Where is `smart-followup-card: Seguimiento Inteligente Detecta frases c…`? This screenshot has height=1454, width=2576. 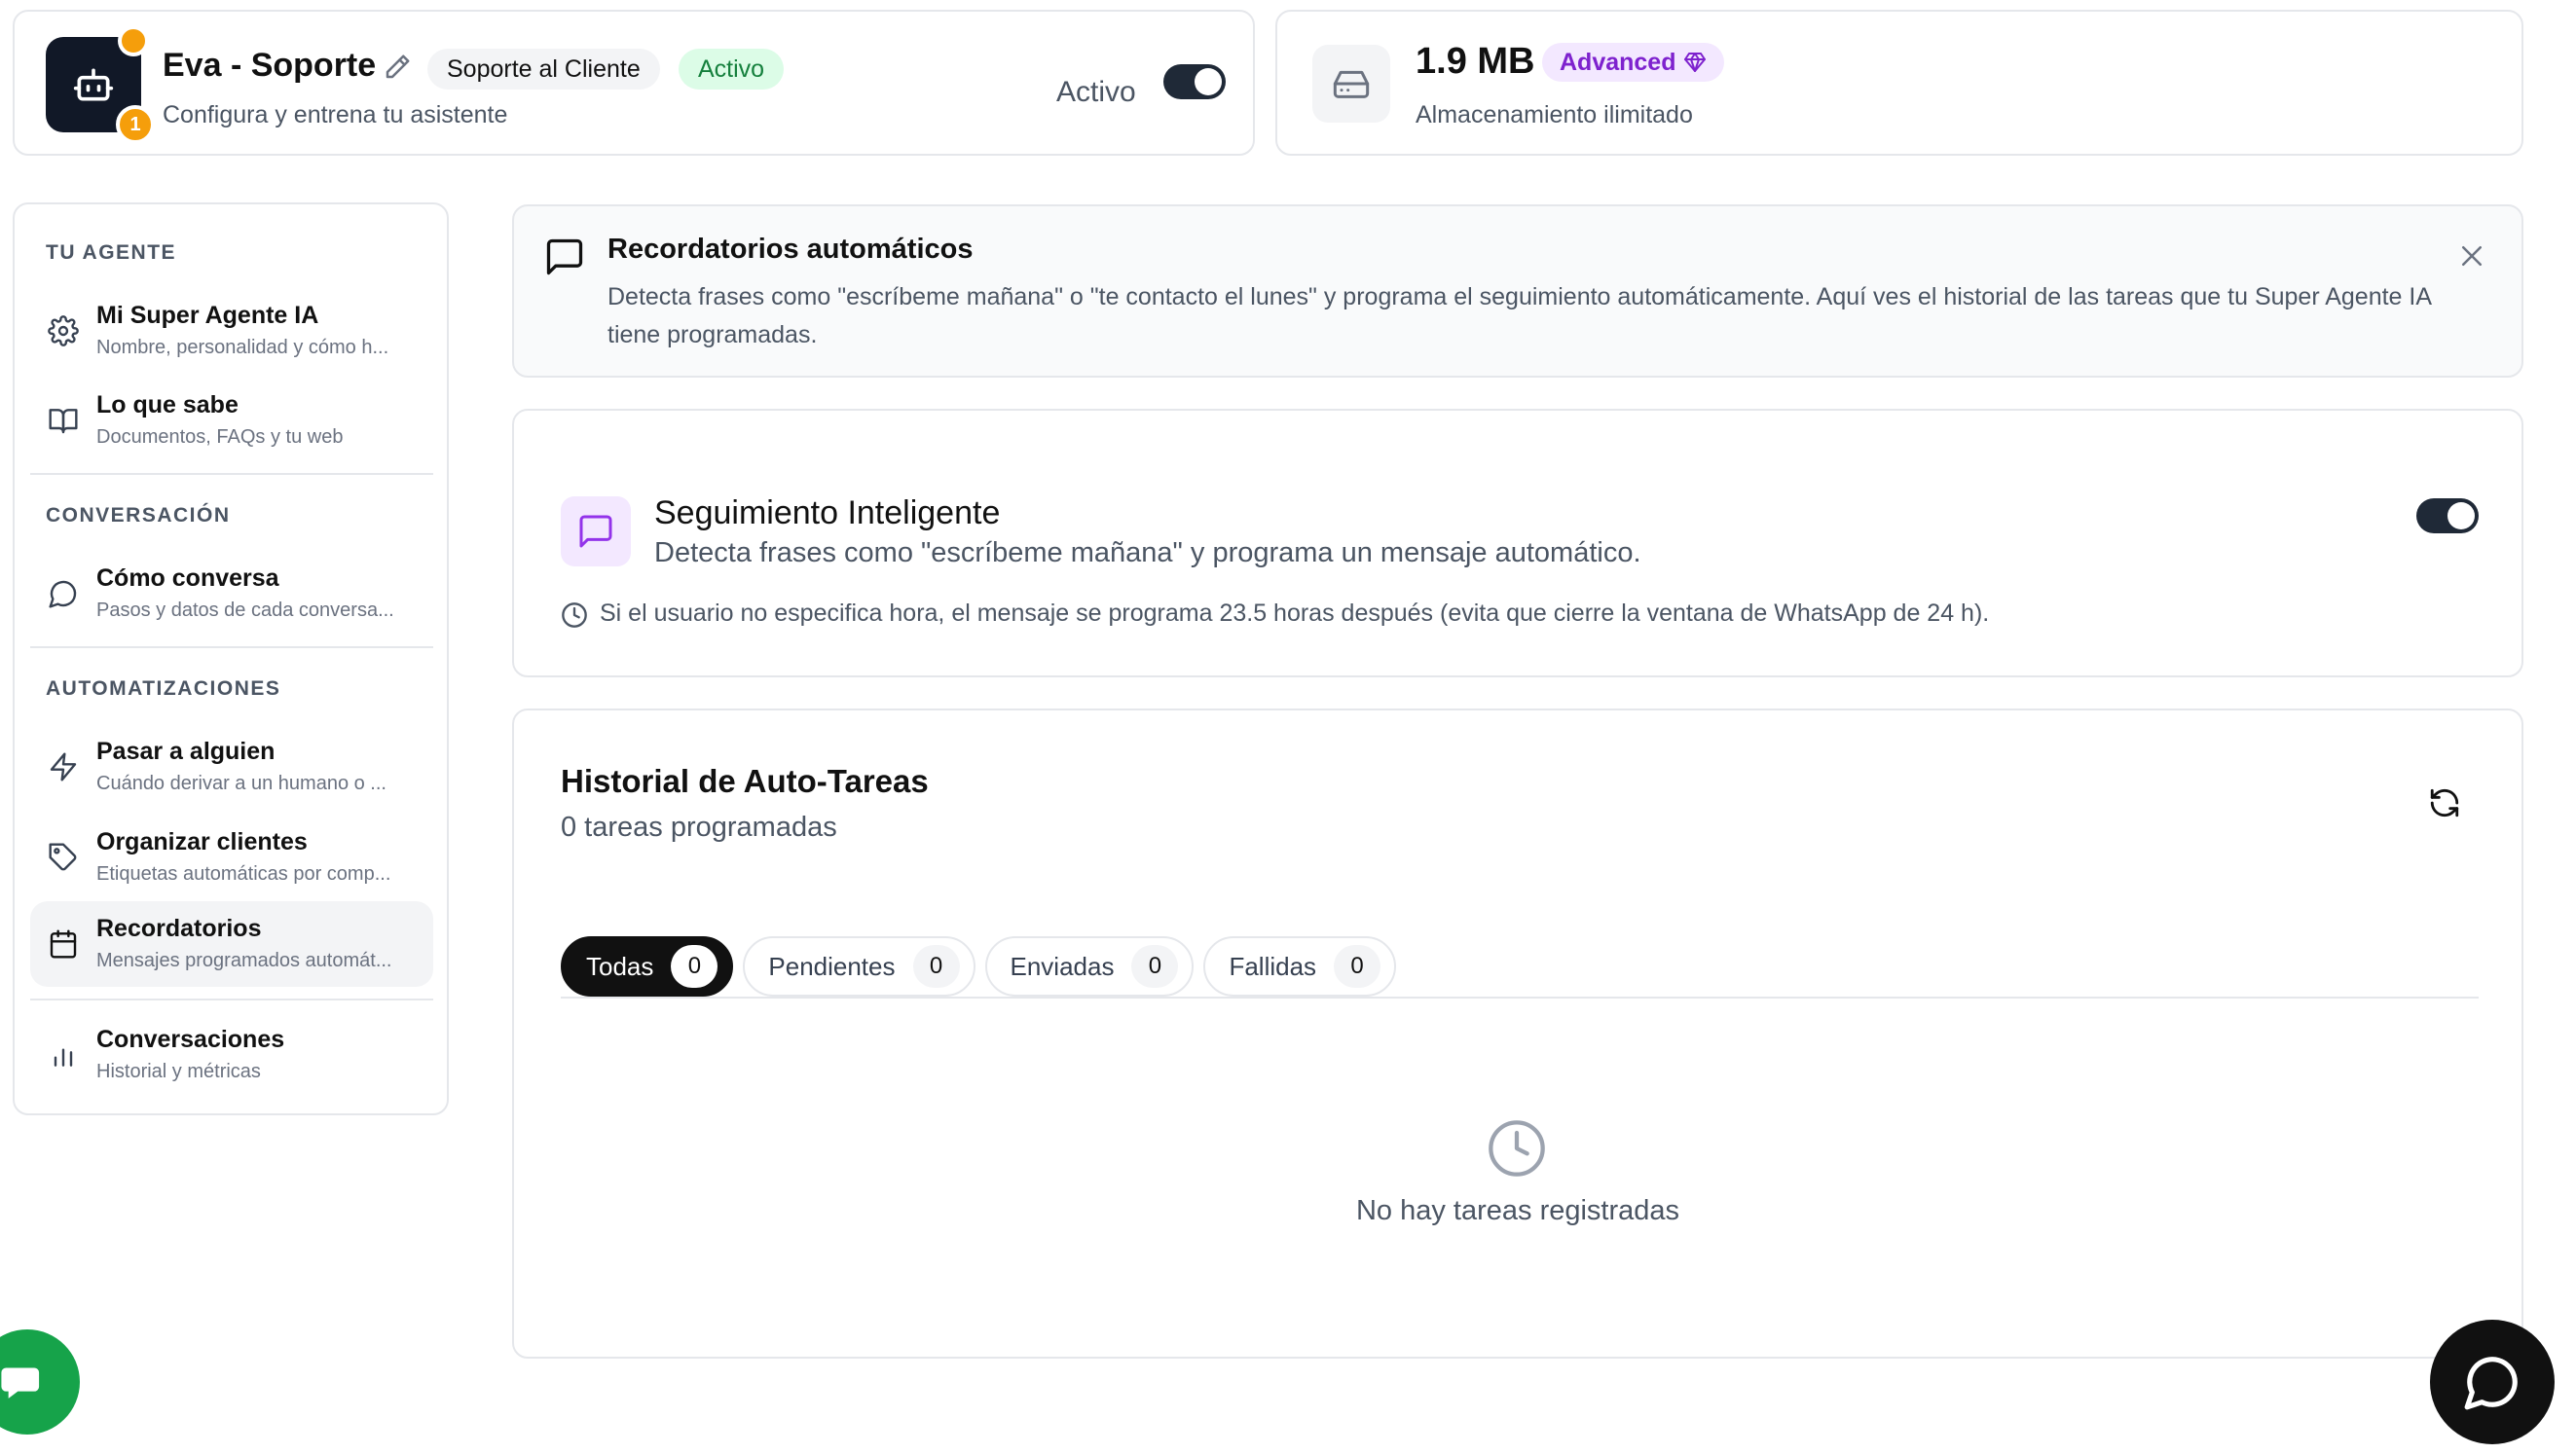 smart-followup-card: Seguimiento Inteligente Detecta frases c… is located at coordinates (1517, 543).